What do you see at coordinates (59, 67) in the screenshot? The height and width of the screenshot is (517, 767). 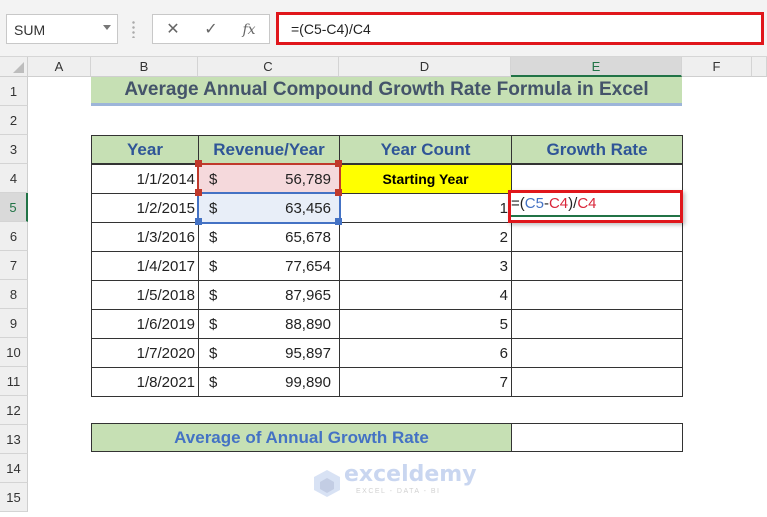 I see `column-header-a: A` at bounding box center [59, 67].